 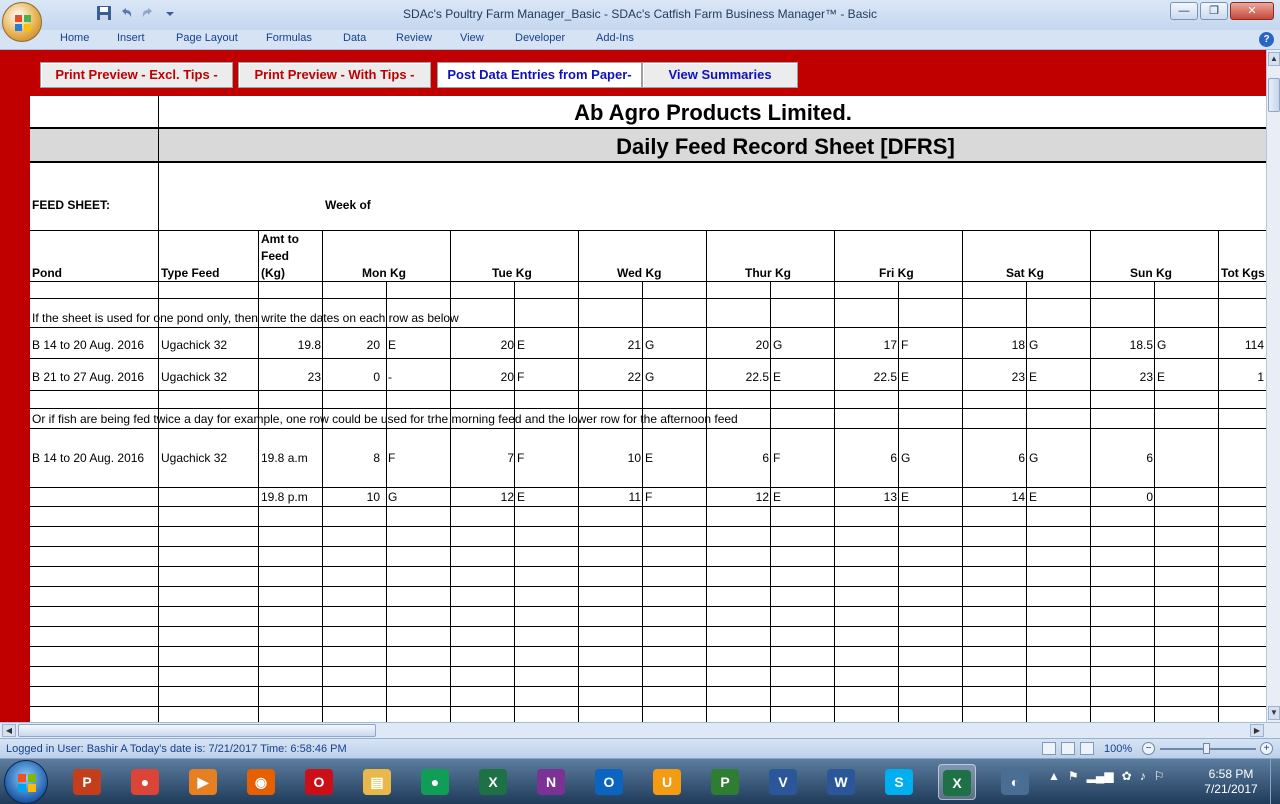 I want to click on firefox-icon: ◉, so click(x=261, y=782).